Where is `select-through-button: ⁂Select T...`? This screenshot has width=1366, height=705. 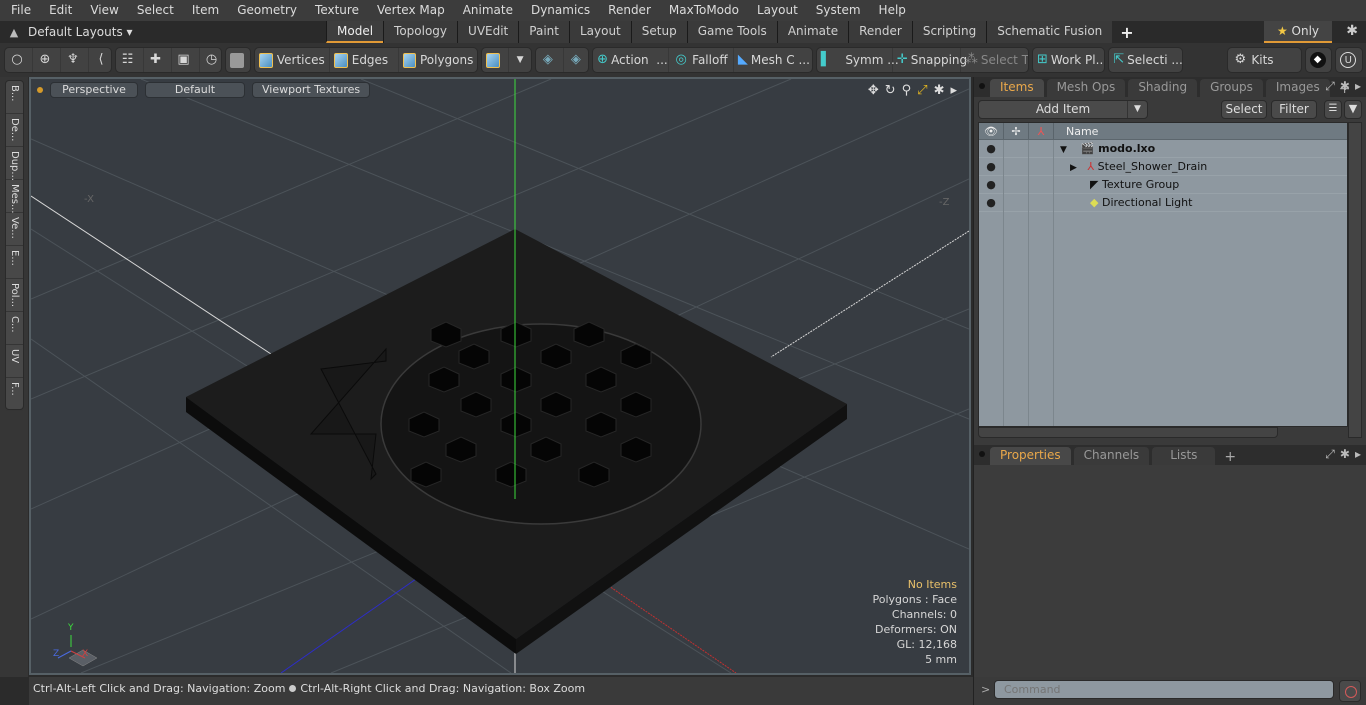
select-through-button: ⁂Select T... is located at coordinates (994, 60).